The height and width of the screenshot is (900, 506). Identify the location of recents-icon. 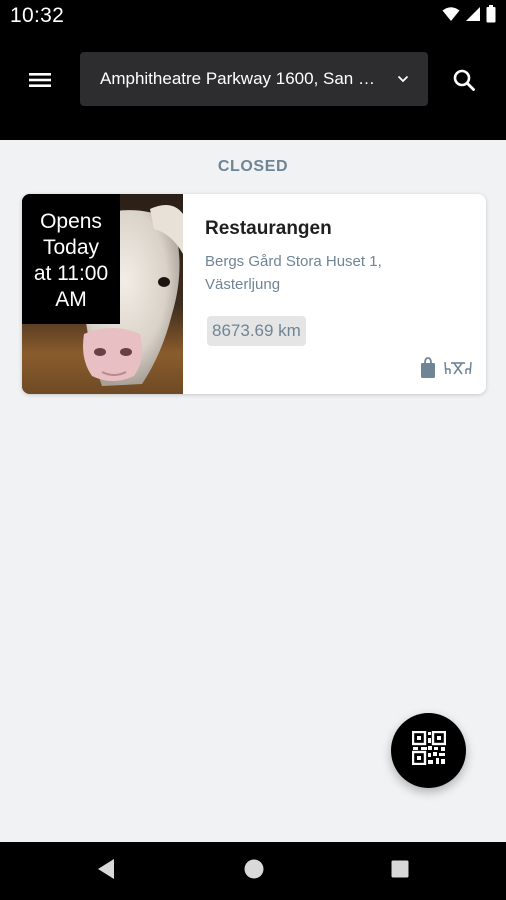
(400, 871).